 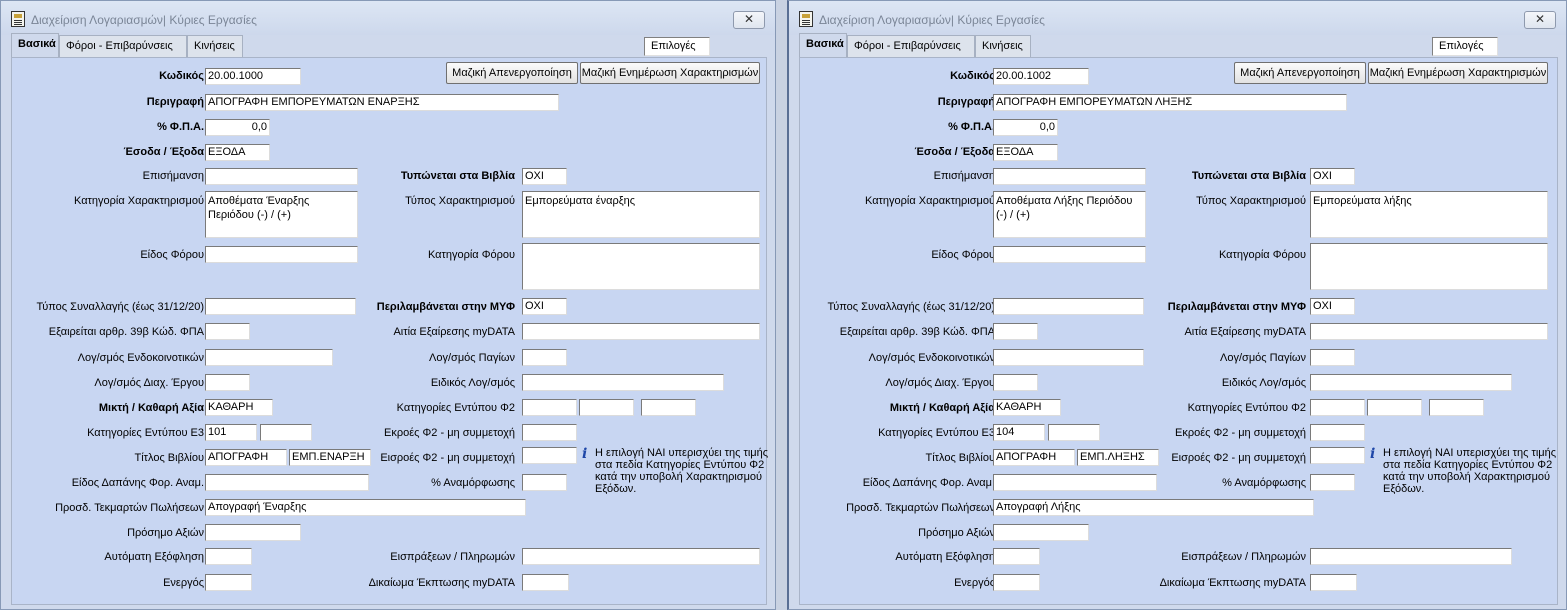 What do you see at coordinates (253, 76) in the screenshot?
I see `code-field: 20.00.1000` at bounding box center [253, 76].